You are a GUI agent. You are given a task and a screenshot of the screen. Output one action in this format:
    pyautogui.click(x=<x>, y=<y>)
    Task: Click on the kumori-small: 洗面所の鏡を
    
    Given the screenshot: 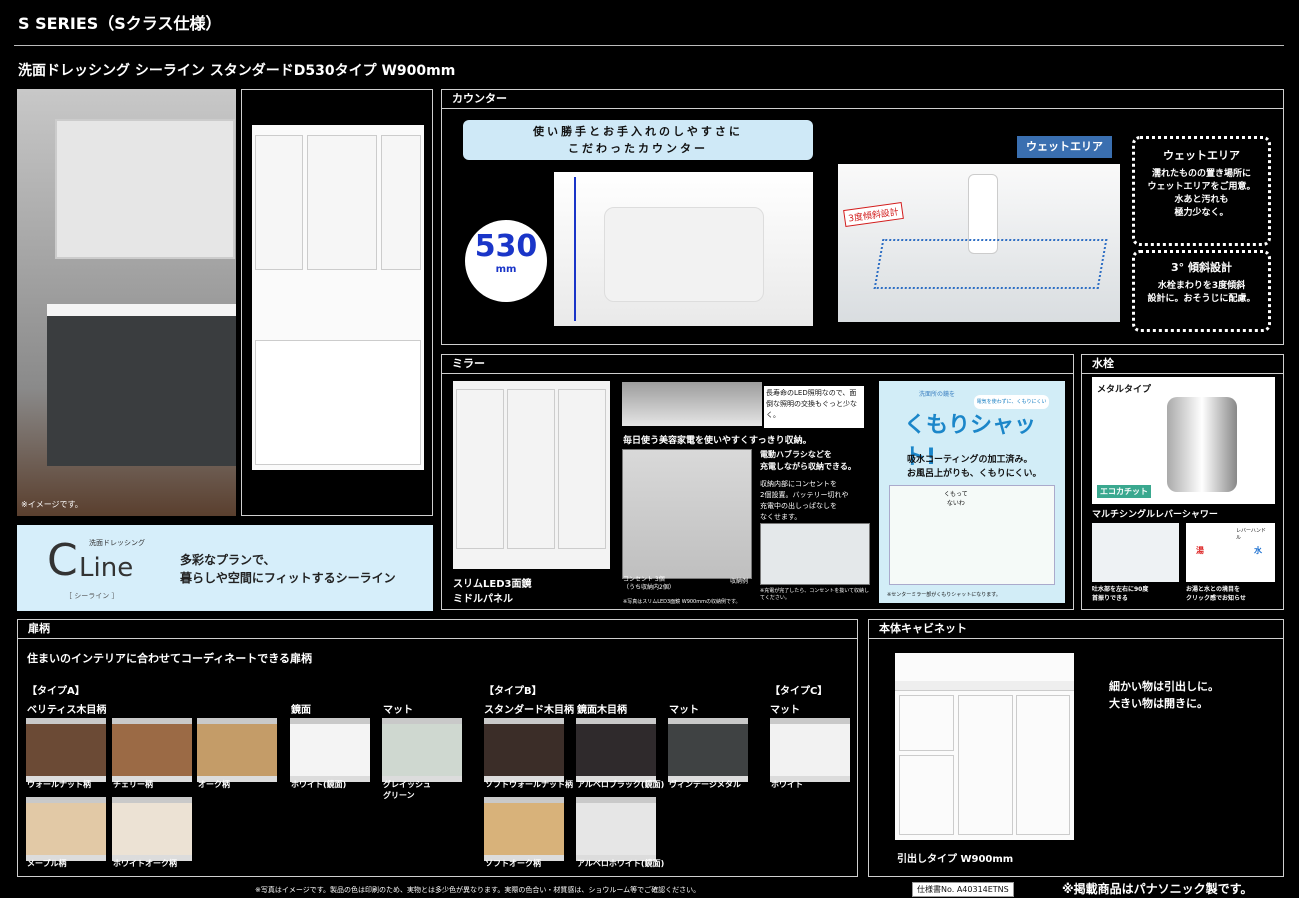 What is the action you would take?
    pyautogui.click(x=937, y=394)
    